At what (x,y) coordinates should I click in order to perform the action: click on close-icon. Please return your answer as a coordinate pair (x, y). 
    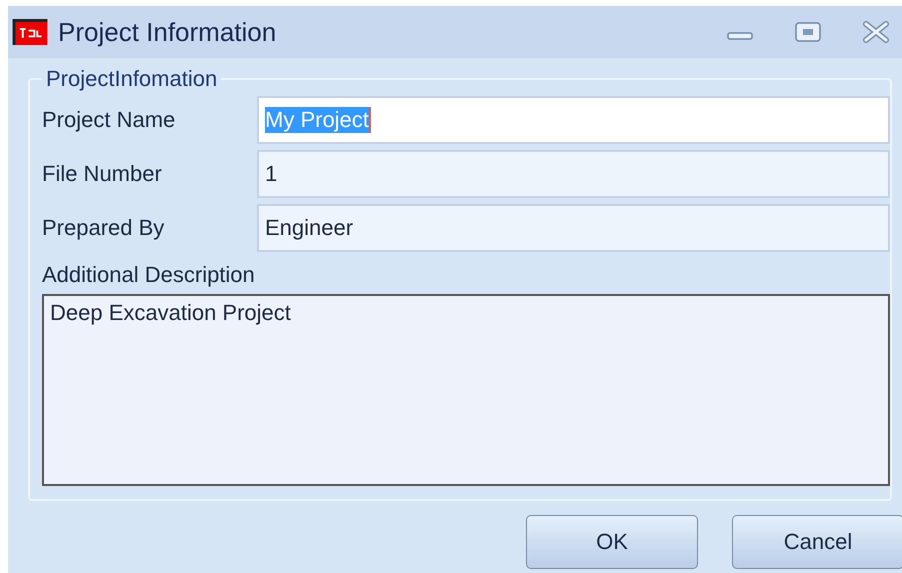
    Looking at the image, I should click on (876, 32).